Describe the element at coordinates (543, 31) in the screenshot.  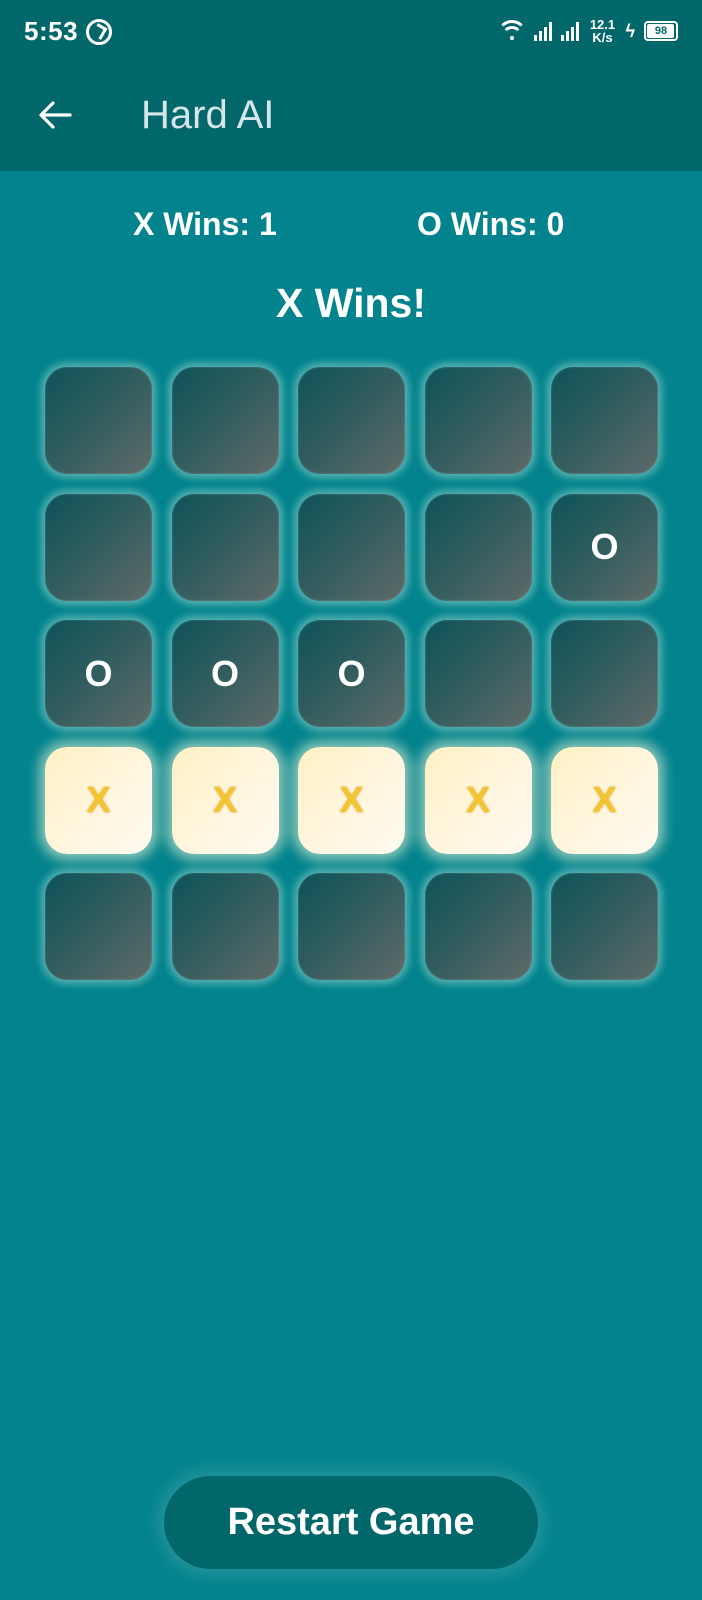
I see `signal-icon` at that location.